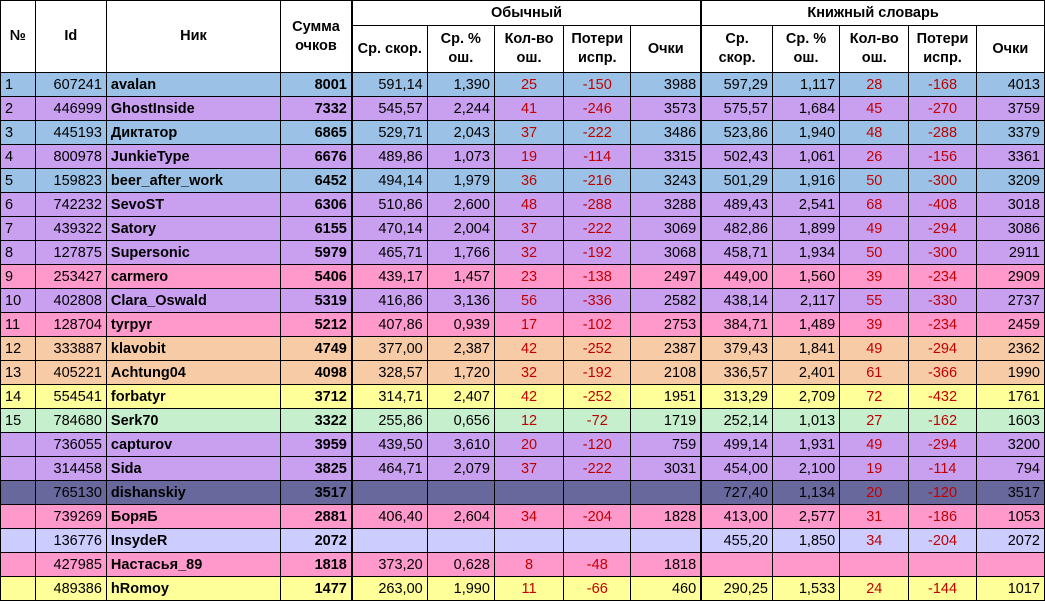  What do you see at coordinates (736, 396) in the screenshot?
I see `cell-book-speed: 313,29` at bounding box center [736, 396].